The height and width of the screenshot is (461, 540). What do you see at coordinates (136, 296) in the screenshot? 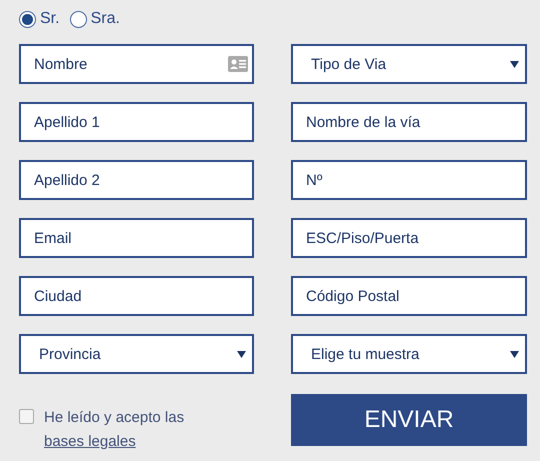
I see `text-field: Ciudad` at bounding box center [136, 296].